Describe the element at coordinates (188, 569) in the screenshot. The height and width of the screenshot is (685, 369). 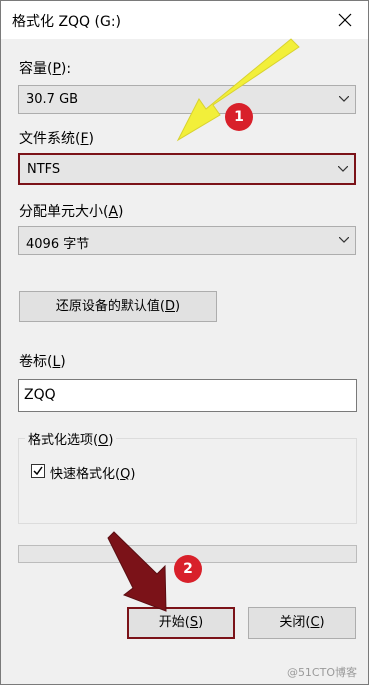
I see `step-badge-2: 2` at that location.